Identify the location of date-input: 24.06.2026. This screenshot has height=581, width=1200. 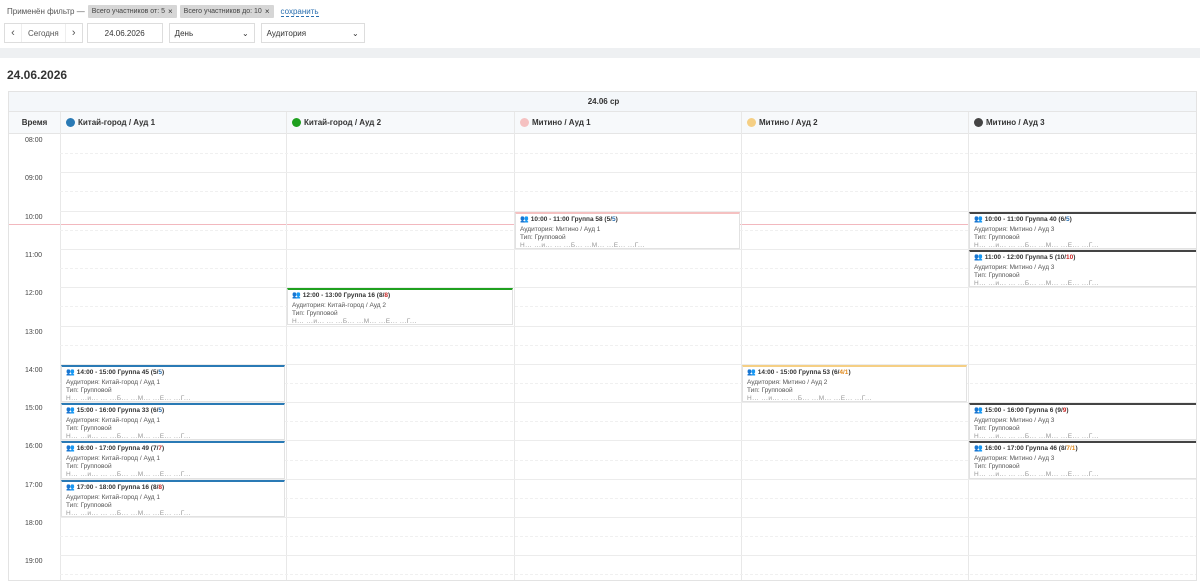
(124, 33).